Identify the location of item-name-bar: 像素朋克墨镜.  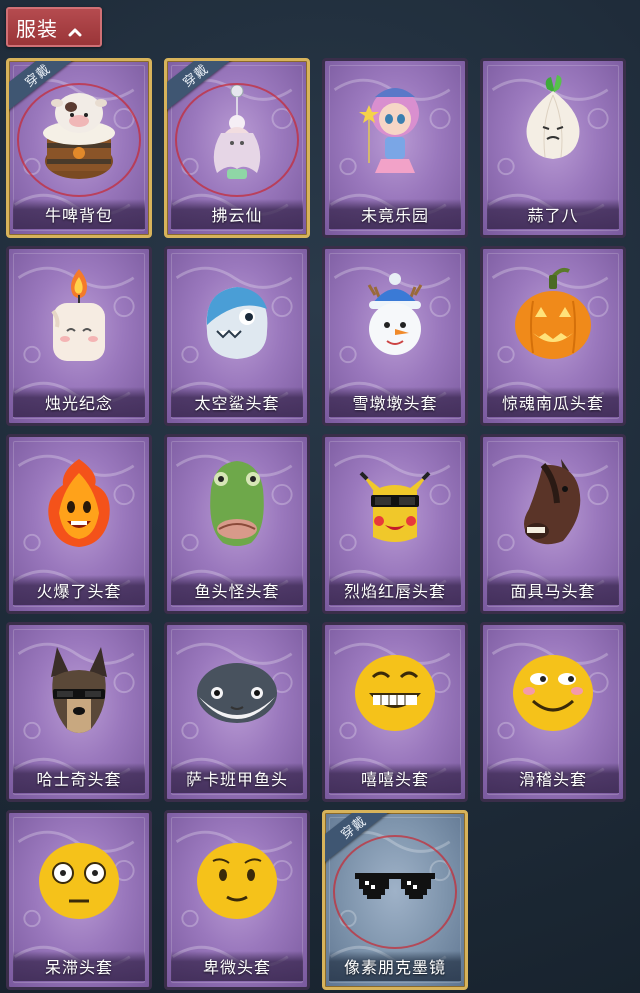
(395, 966).